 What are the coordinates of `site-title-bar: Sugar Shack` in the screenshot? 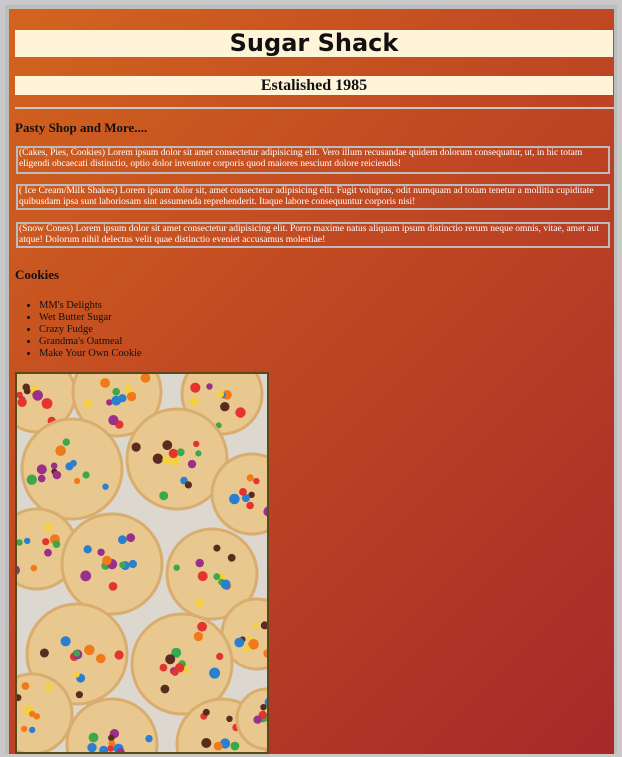 It's located at (314, 43).